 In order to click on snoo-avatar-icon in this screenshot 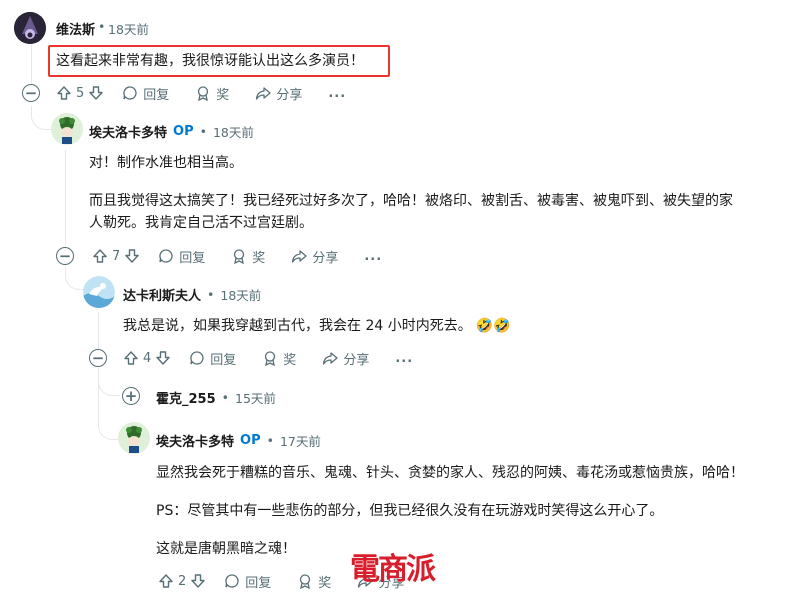, I will do `click(134, 438)`.